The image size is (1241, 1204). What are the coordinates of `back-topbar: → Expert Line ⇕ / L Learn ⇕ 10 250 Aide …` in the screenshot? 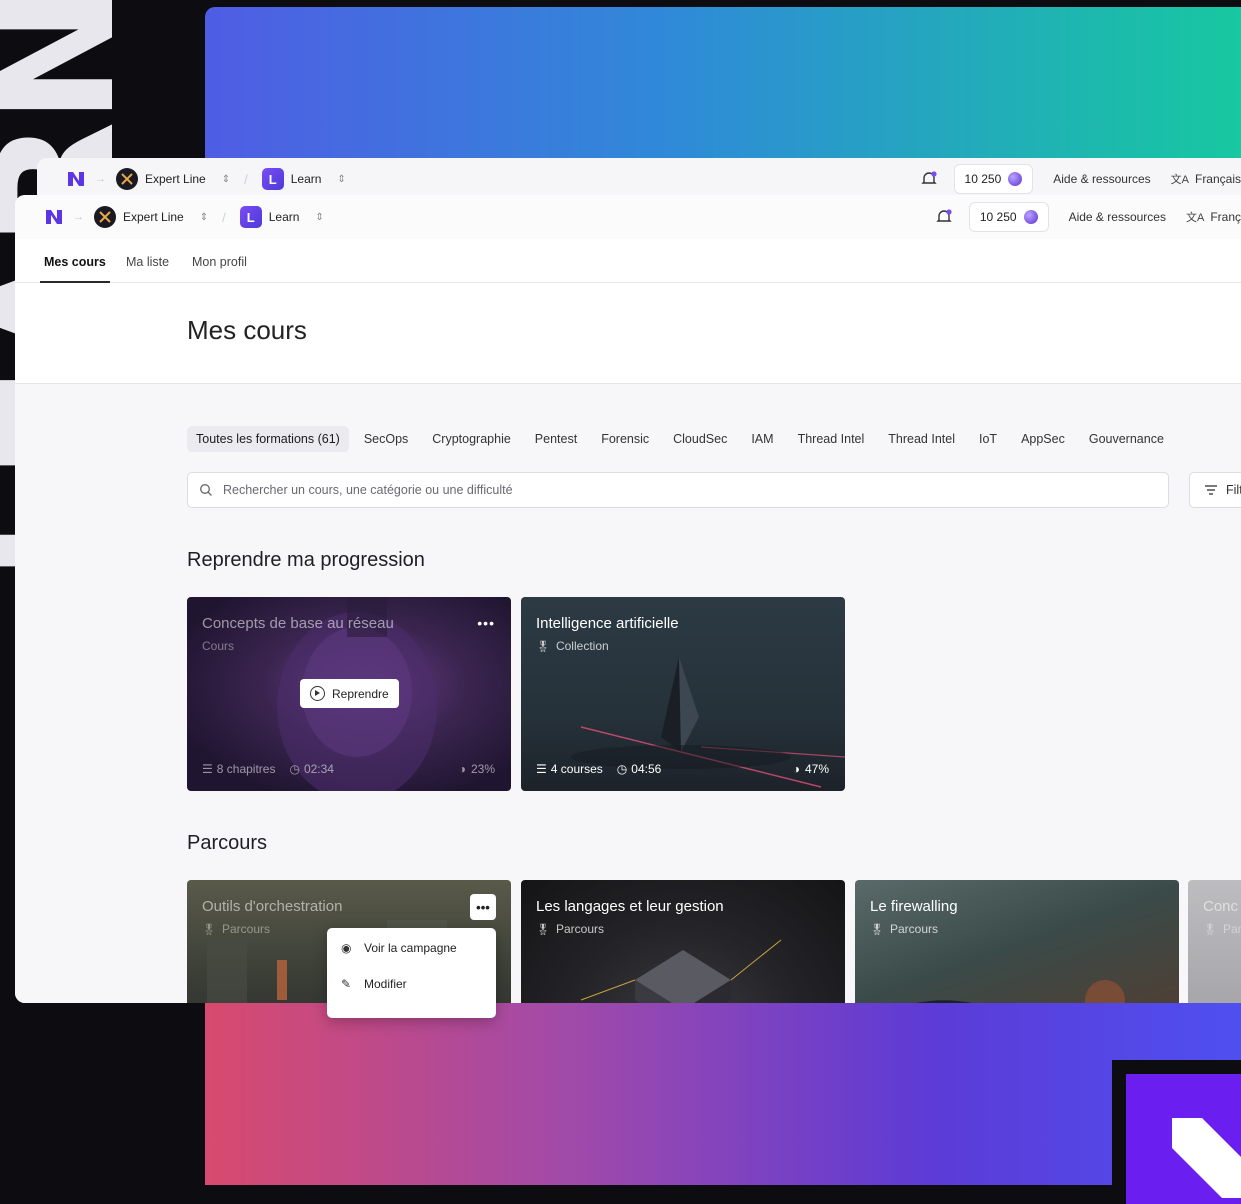 It's located at (639, 179).